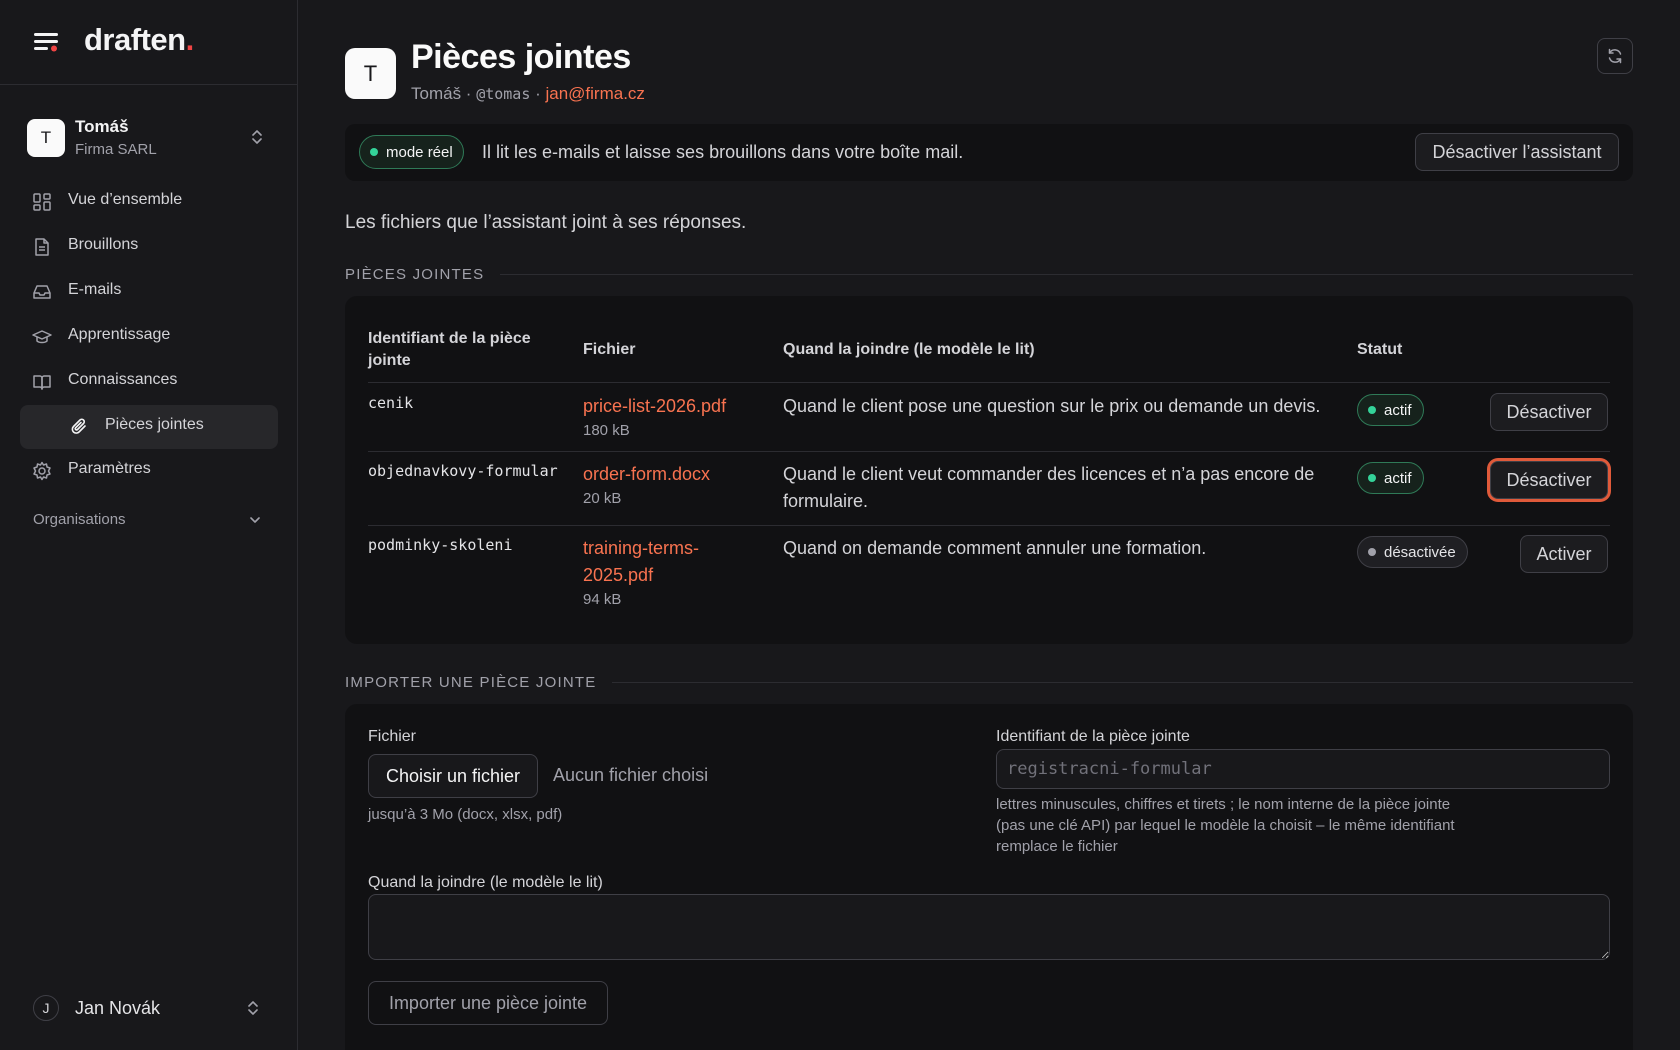 The image size is (1680, 1050). I want to click on id-field-label: Identifiant de la pièce jointe, so click(1093, 736).